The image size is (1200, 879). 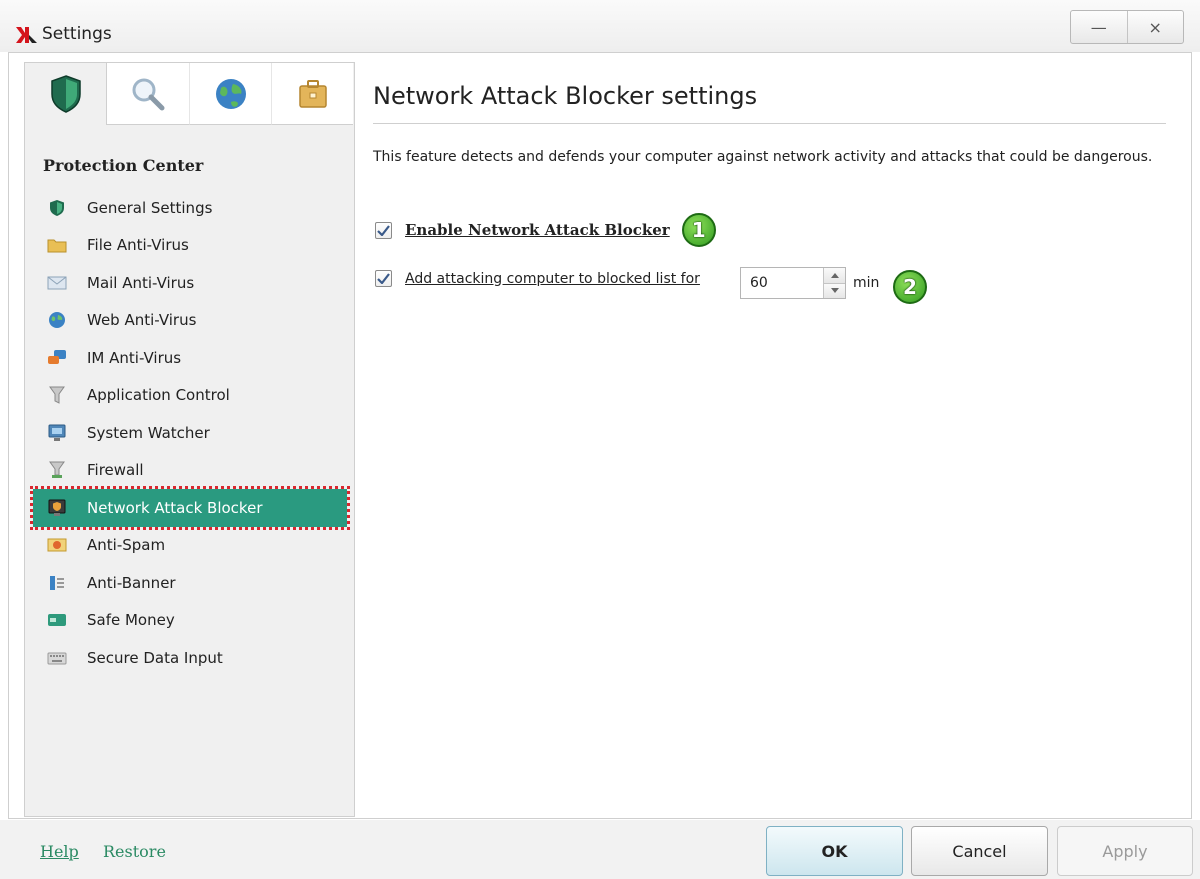 I want to click on sidebar-item-network-attack-blocker: Network Attack Blocker, so click(x=190, y=508).